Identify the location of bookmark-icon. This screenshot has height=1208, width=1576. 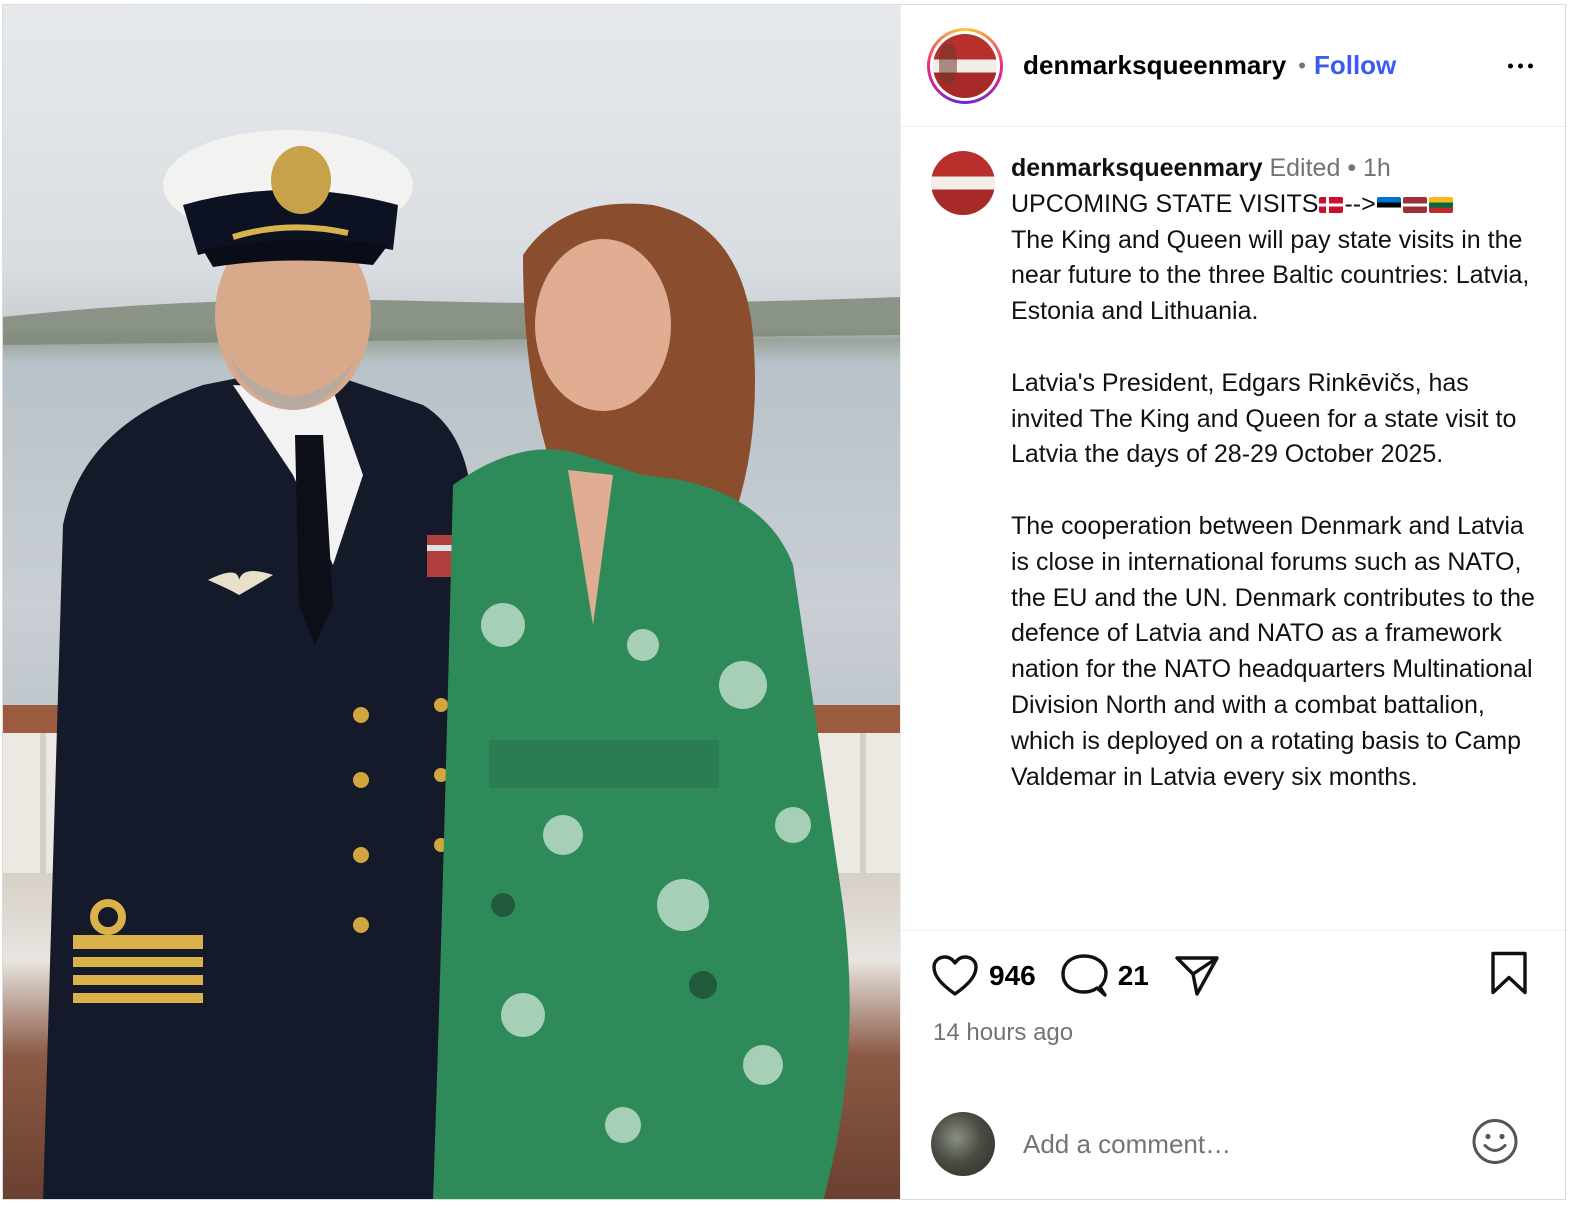
(1509, 973).